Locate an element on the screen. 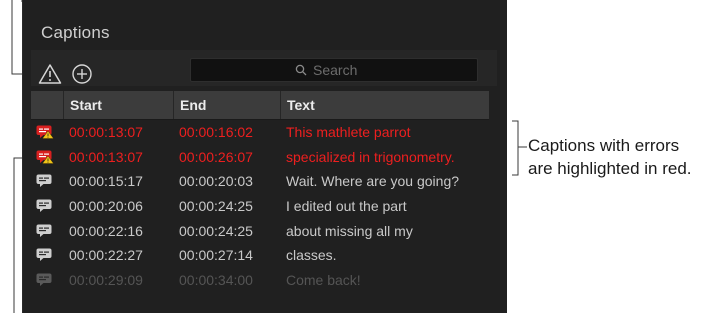 This screenshot has height=313, width=726. header-icon-column is located at coordinates (47, 105).